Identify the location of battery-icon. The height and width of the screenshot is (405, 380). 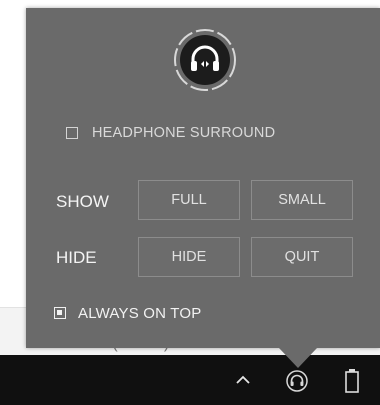
(352, 381).